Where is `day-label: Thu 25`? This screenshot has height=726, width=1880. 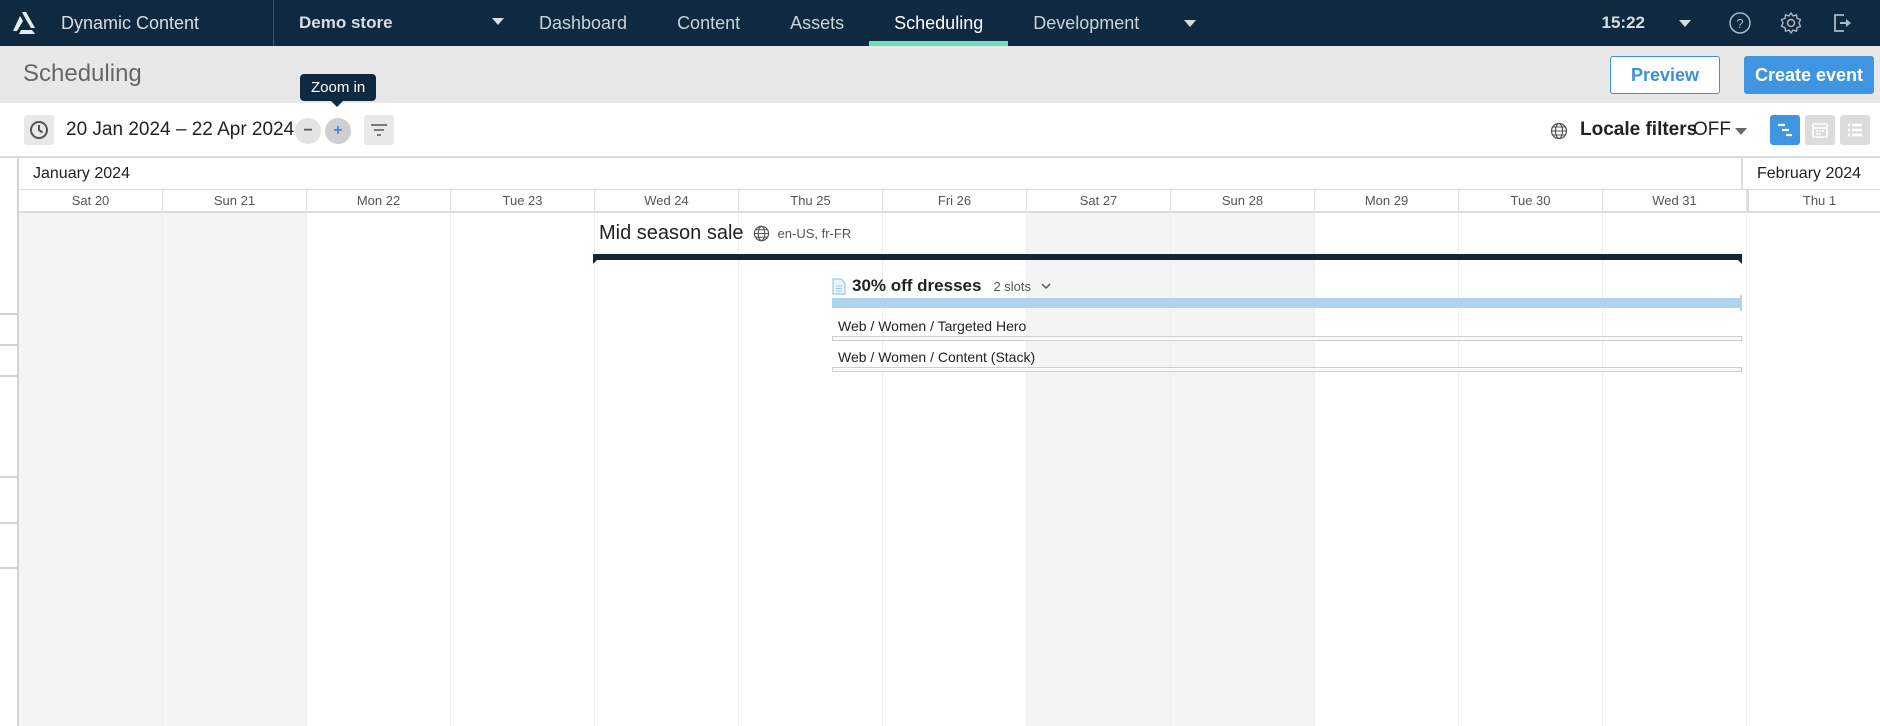
day-label: Thu 25 is located at coordinates (811, 201).